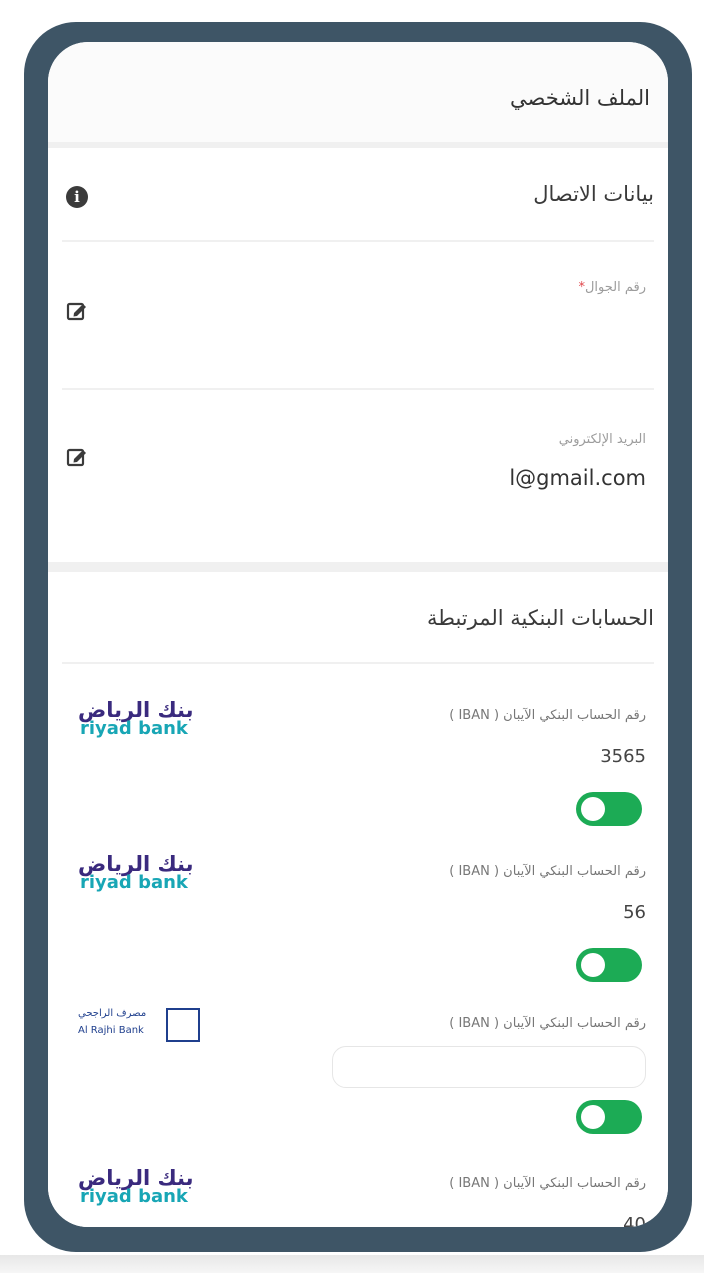  Describe the element at coordinates (615, 287) in the screenshot. I see `mobile-label-text: رقم الجوال` at that location.